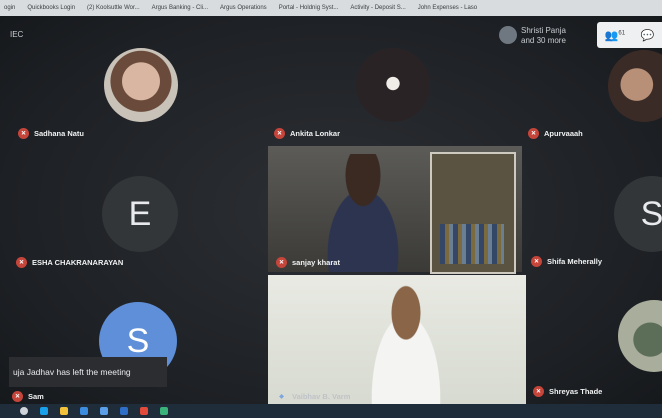 This screenshot has width=662, height=418. I want to click on participant-name: ◆ Vaibhav B. Varm, so click(313, 396).